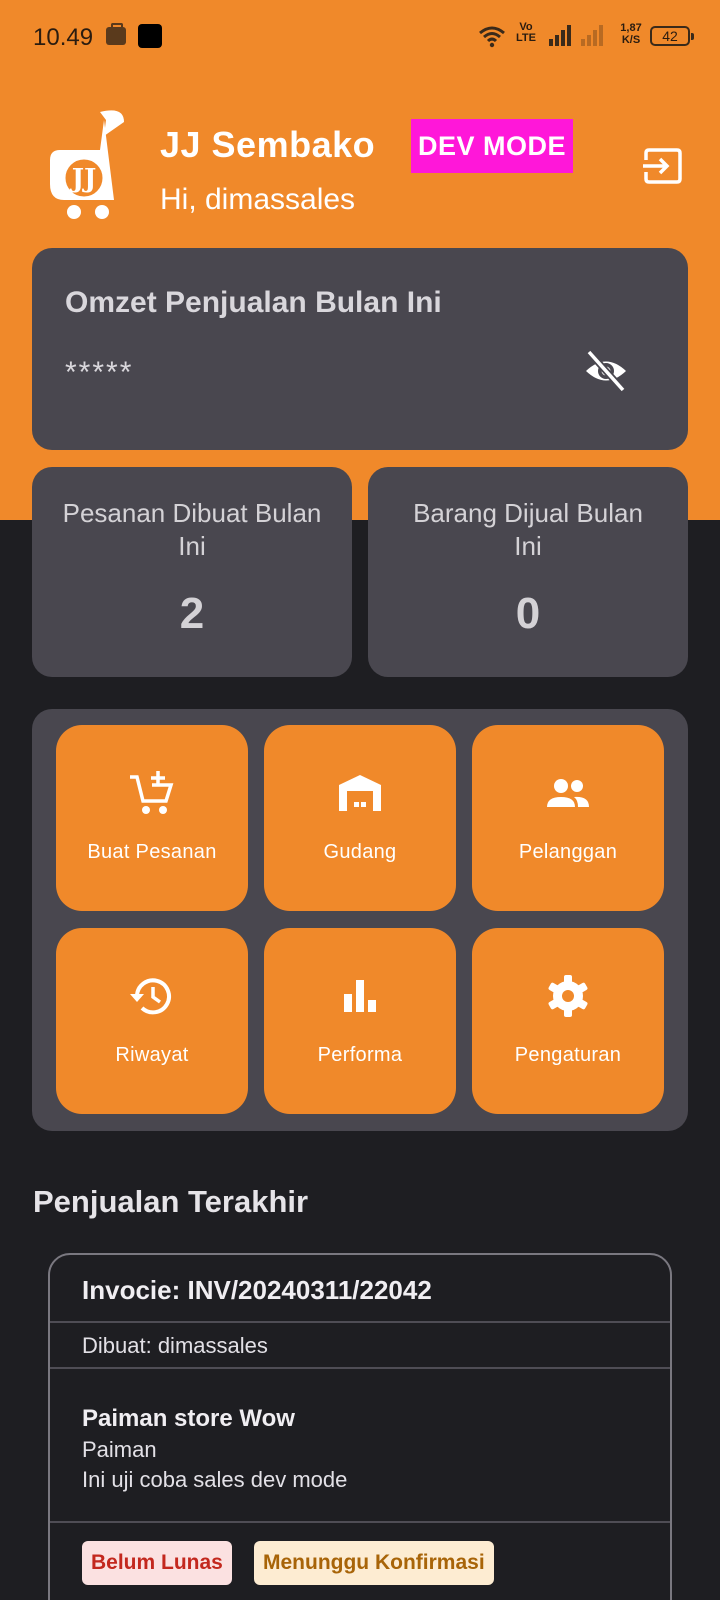 Image resolution: width=720 pixels, height=1600 pixels. I want to click on dev-mode-badge: DEV MODE, so click(492, 146).